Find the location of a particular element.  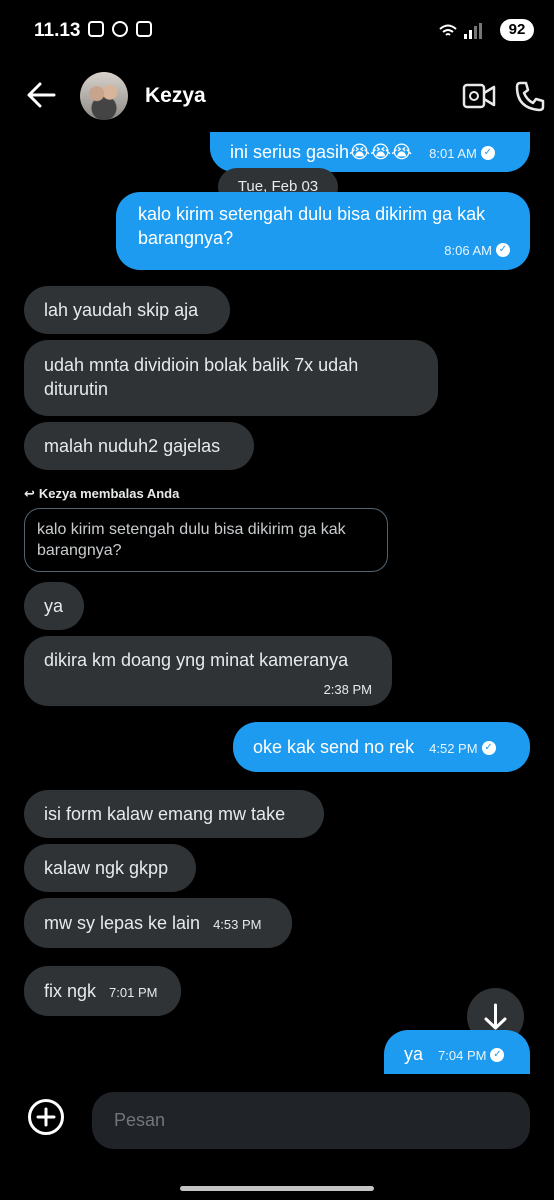

message-bubble-incoming: mw sy lepas ke lain 4:53 PM is located at coordinates (158, 923).